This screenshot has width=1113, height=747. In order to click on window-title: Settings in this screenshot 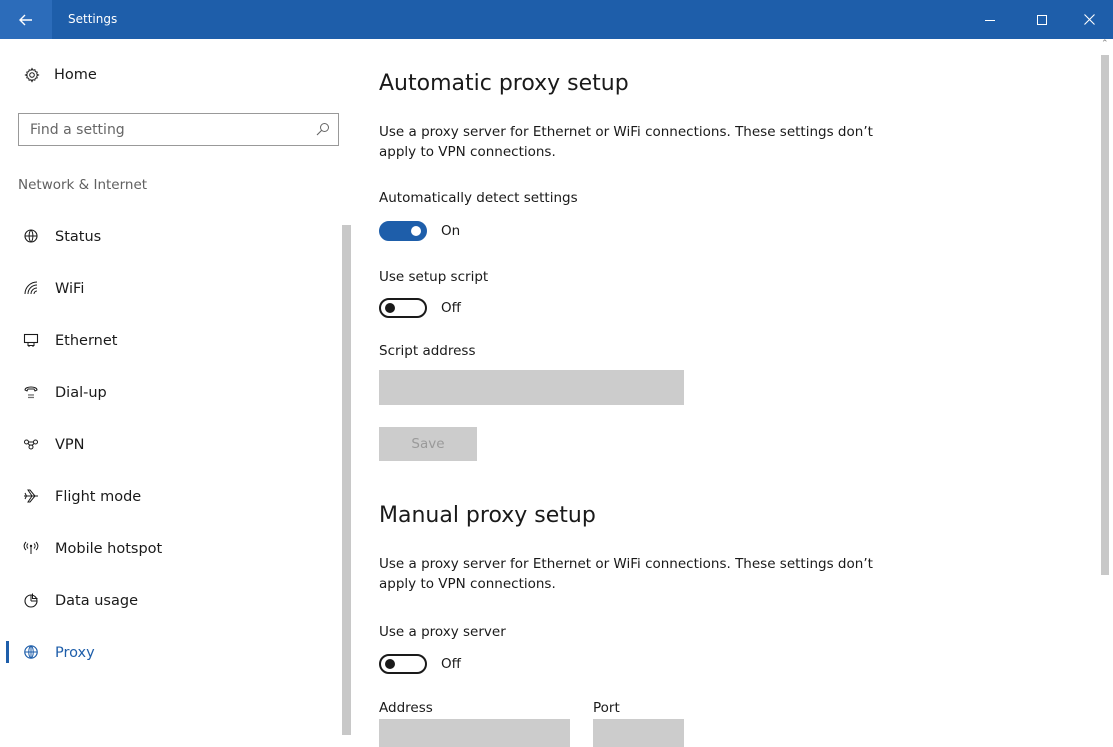, I will do `click(93, 19)`.